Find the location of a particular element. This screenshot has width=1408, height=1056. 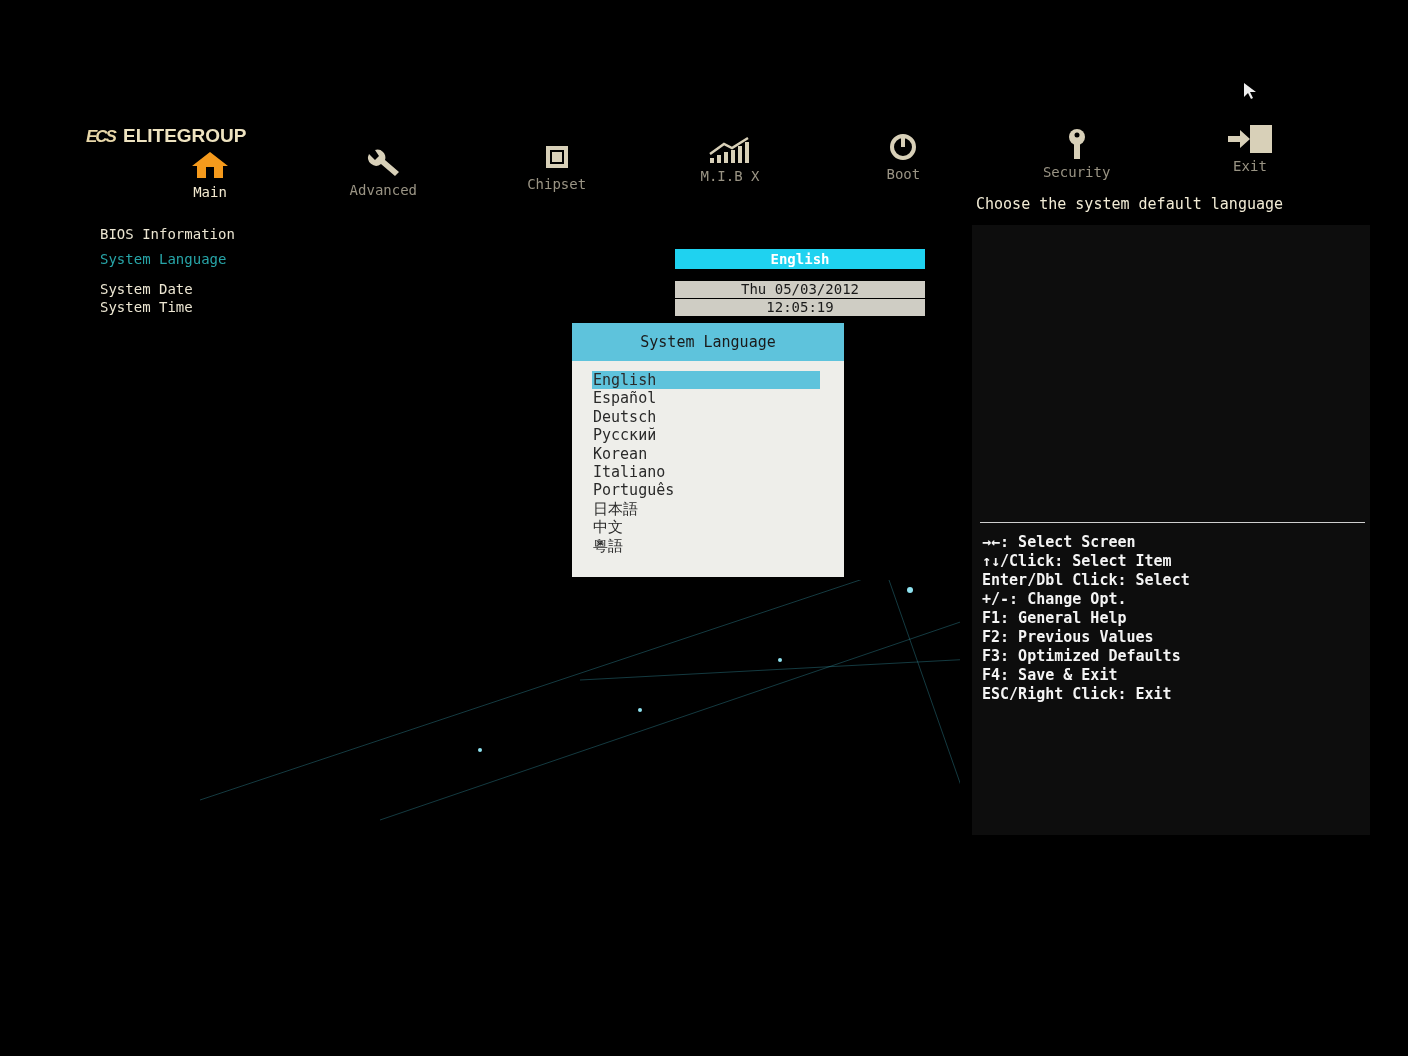

key-hint: ESC/Right Click: Exit is located at coordinates (1077, 694).